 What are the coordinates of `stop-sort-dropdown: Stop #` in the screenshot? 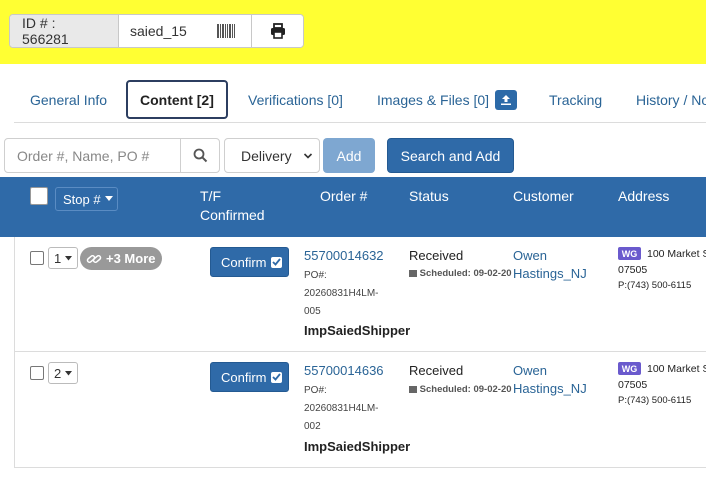 It's located at (86, 199).